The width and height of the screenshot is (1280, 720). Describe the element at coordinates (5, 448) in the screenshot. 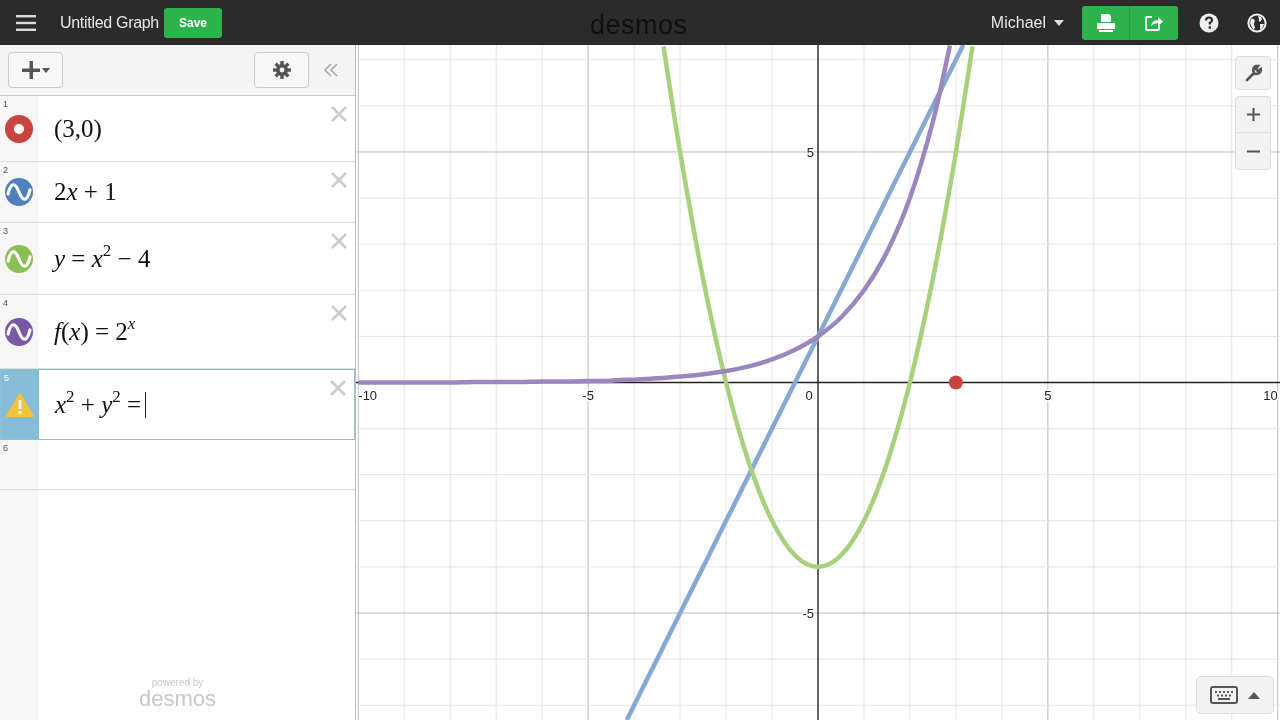

I see `row-number: 6` at that location.